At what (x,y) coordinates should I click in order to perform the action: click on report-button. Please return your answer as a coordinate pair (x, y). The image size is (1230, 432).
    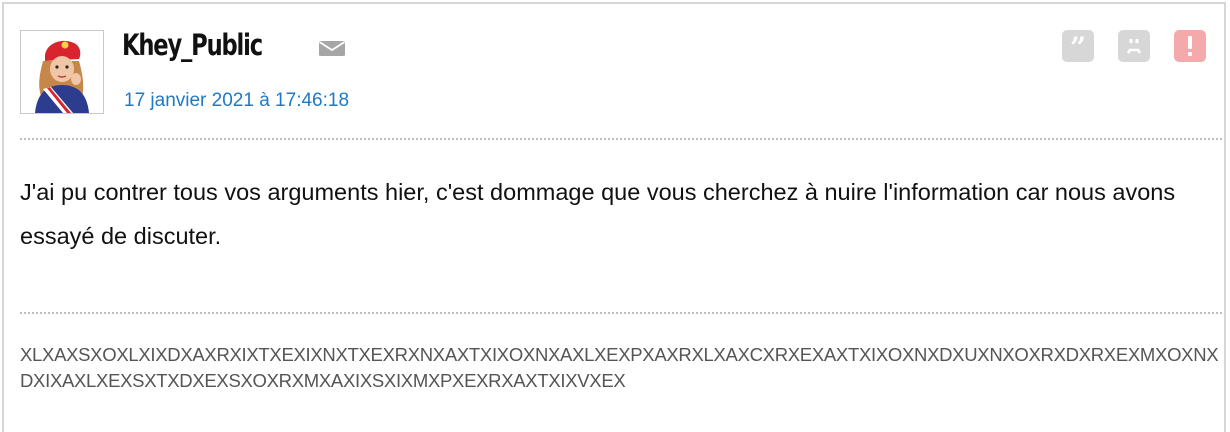
    Looking at the image, I should click on (1190, 46).